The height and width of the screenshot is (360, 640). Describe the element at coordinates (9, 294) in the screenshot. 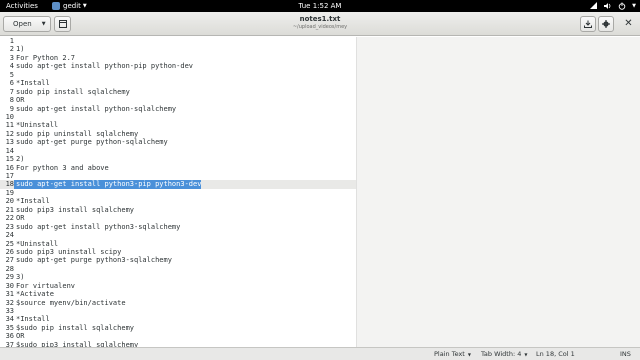

I see `line-number: 31` at that location.